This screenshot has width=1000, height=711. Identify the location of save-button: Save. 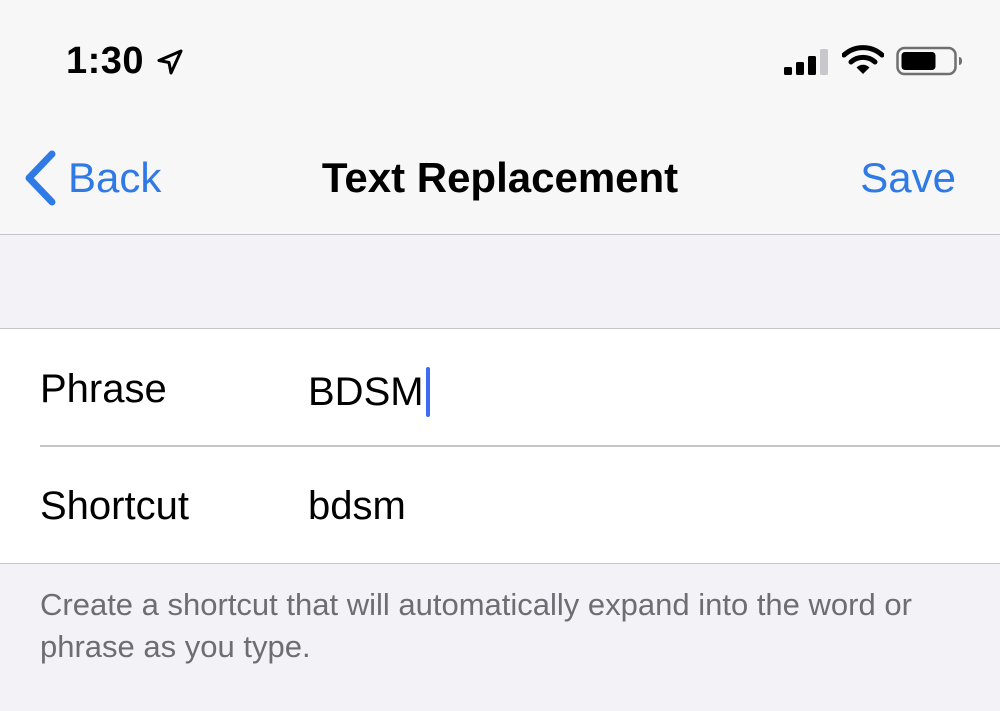
(908, 178).